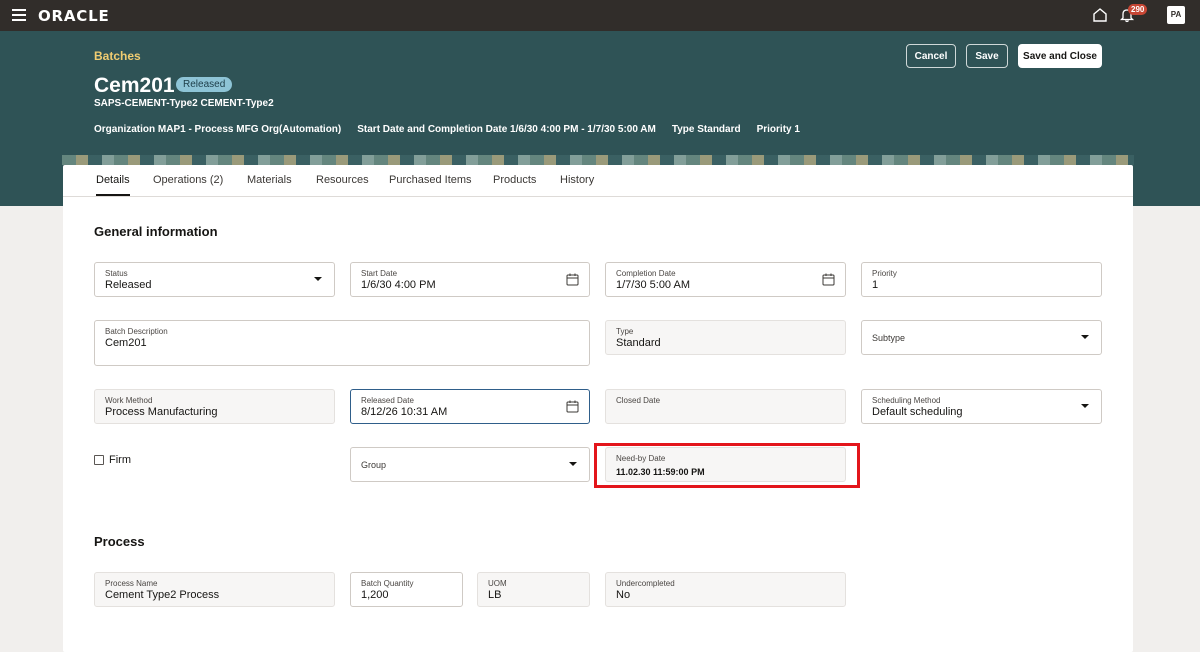 This screenshot has width=1200, height=652. Describe the element at coordinates (116, 273) in the screenshot. I see `status-label: Status` at that location.